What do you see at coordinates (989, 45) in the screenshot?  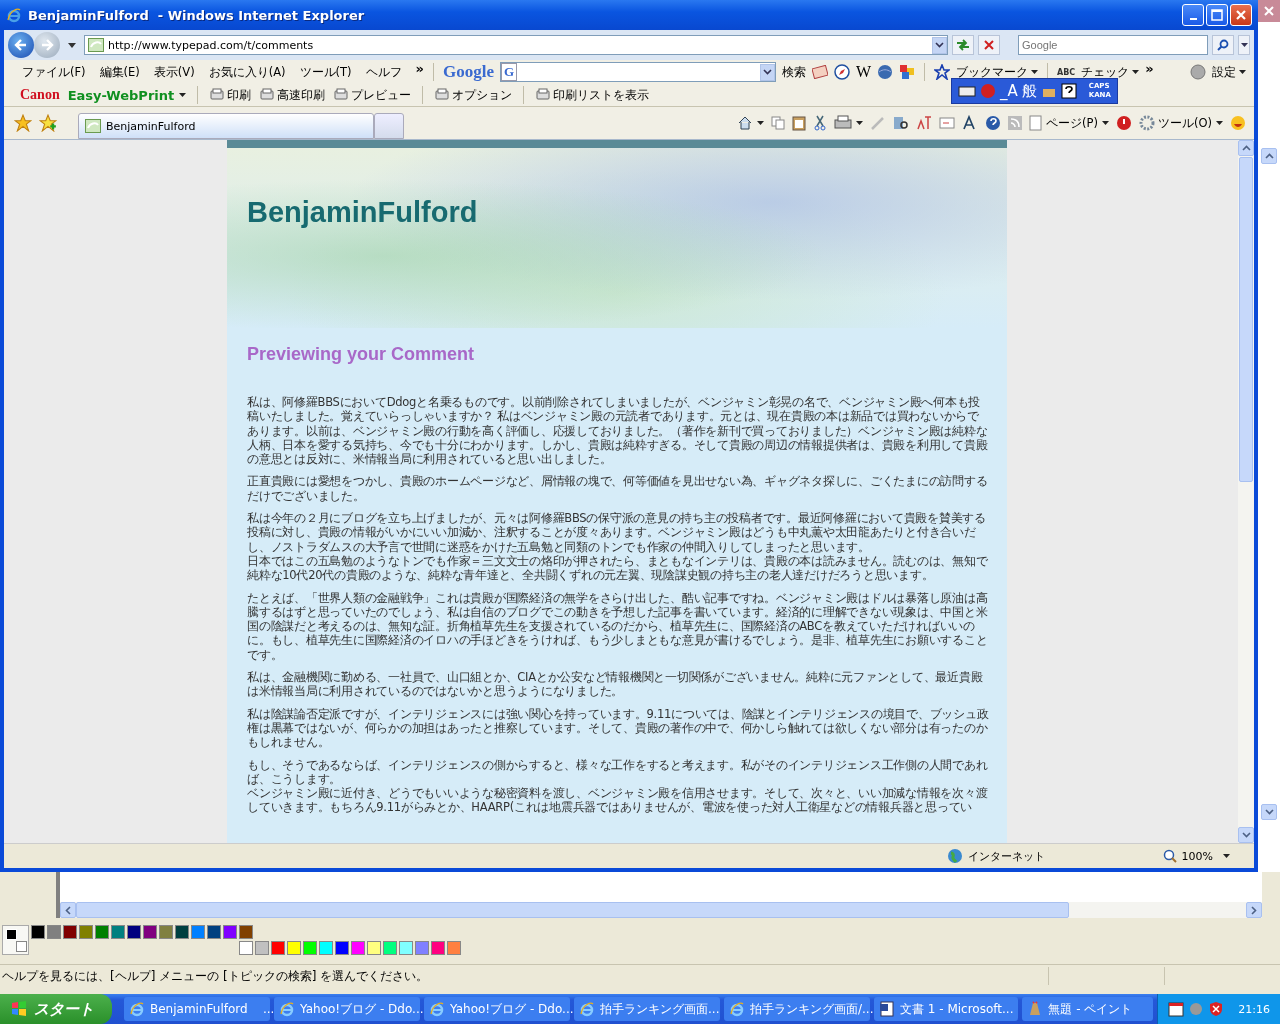 I see `stop-button` at bounding box center [989, 45].